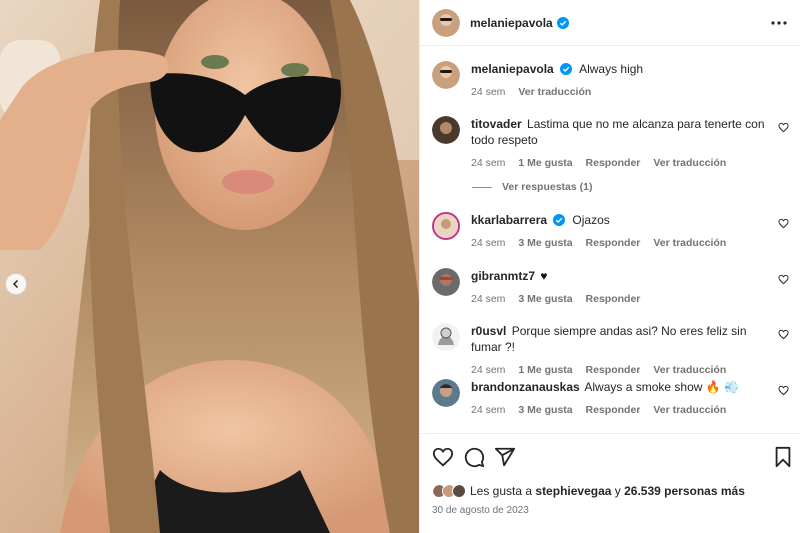 This screenshot has width=800, height=533. Describe the element at coordinates (474, 457) in the screenshot. I see `comment-icon` at that location.